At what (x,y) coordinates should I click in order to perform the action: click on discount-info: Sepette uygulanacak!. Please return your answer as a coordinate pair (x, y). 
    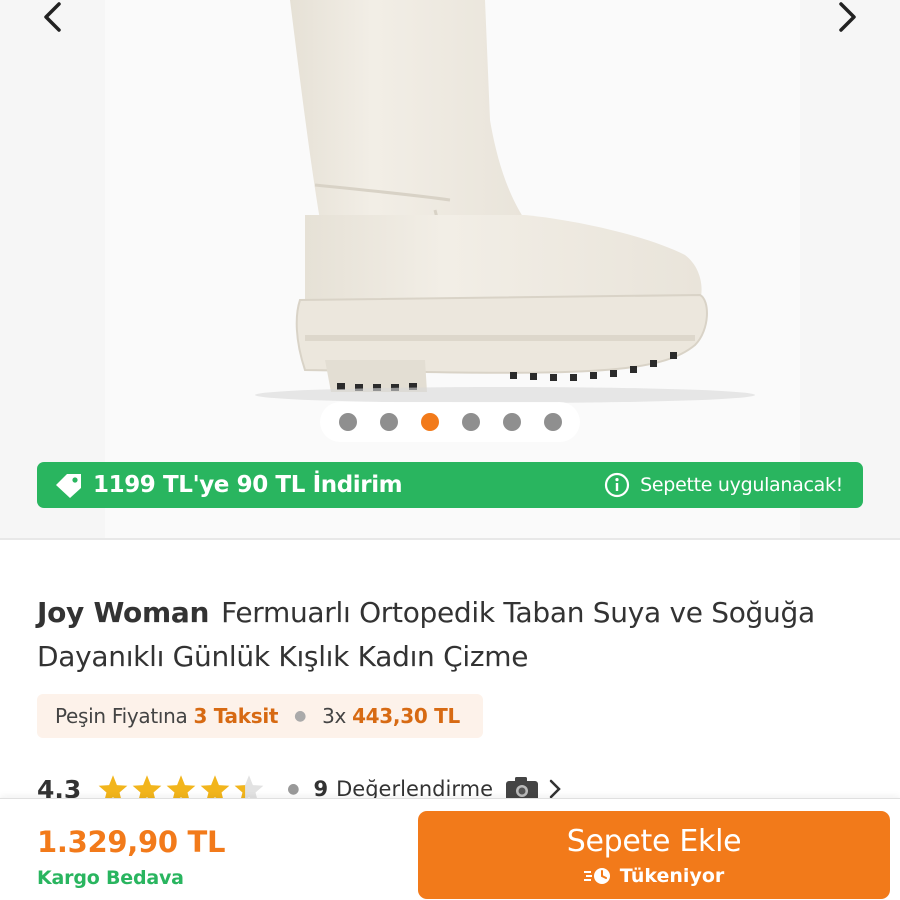
    Looking at the image, I should click on (723, 485).